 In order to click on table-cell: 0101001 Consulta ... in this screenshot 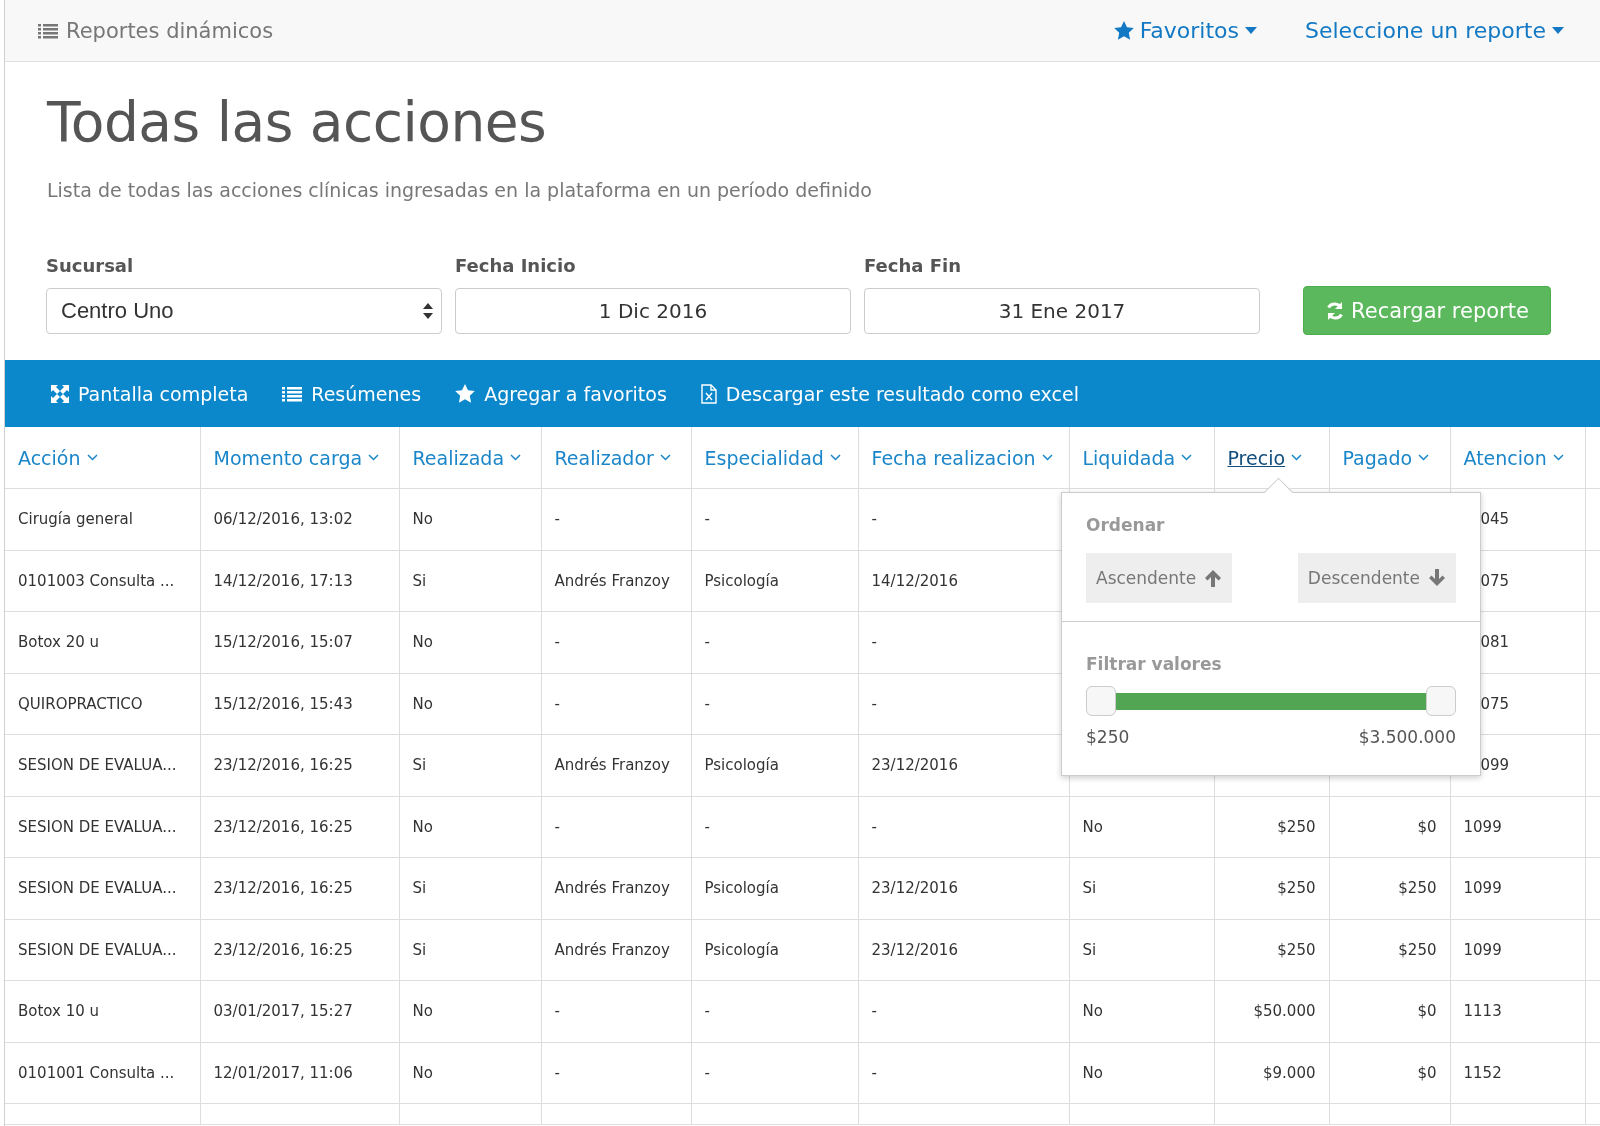, I will do `click(96, 1072)`.